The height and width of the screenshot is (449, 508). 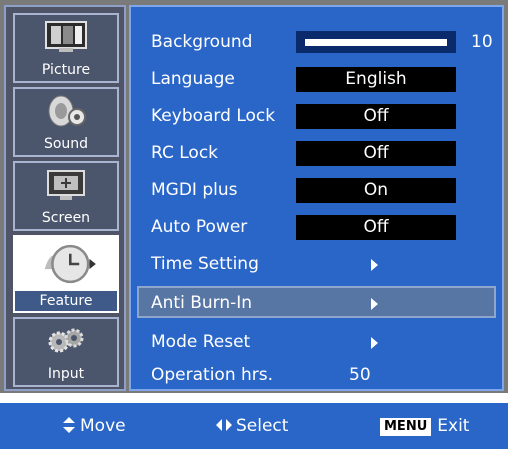 What do you see at coordinates (376, 190) in the screenshot?
I see `menu-row-value: On` at bounding box center [376, 190].